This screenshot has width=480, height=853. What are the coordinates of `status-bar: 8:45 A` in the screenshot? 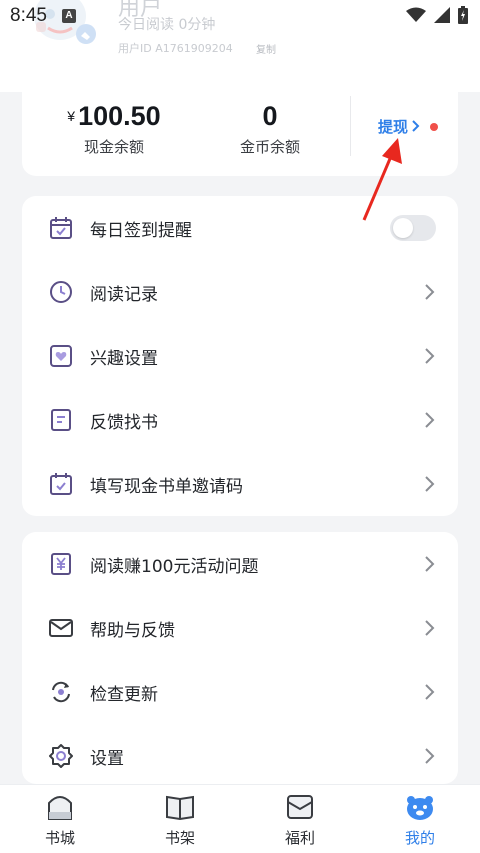 It's located at (240, 17).